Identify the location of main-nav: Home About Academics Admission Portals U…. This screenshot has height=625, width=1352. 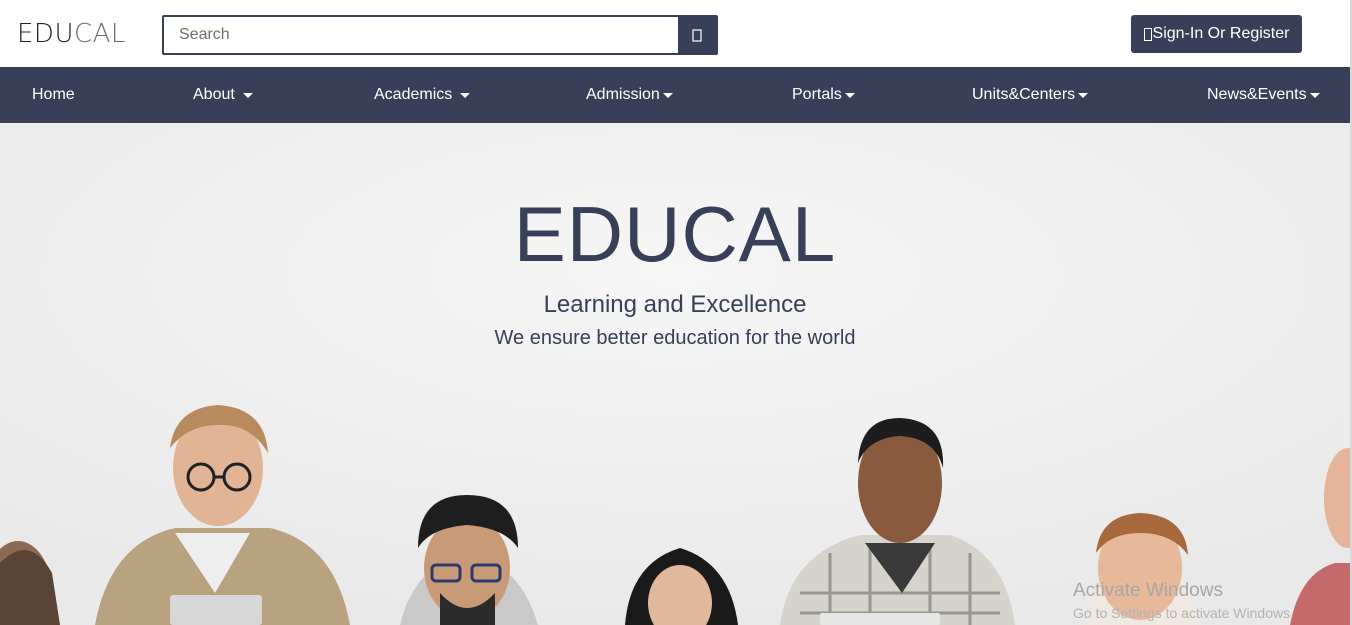
(675, 95).